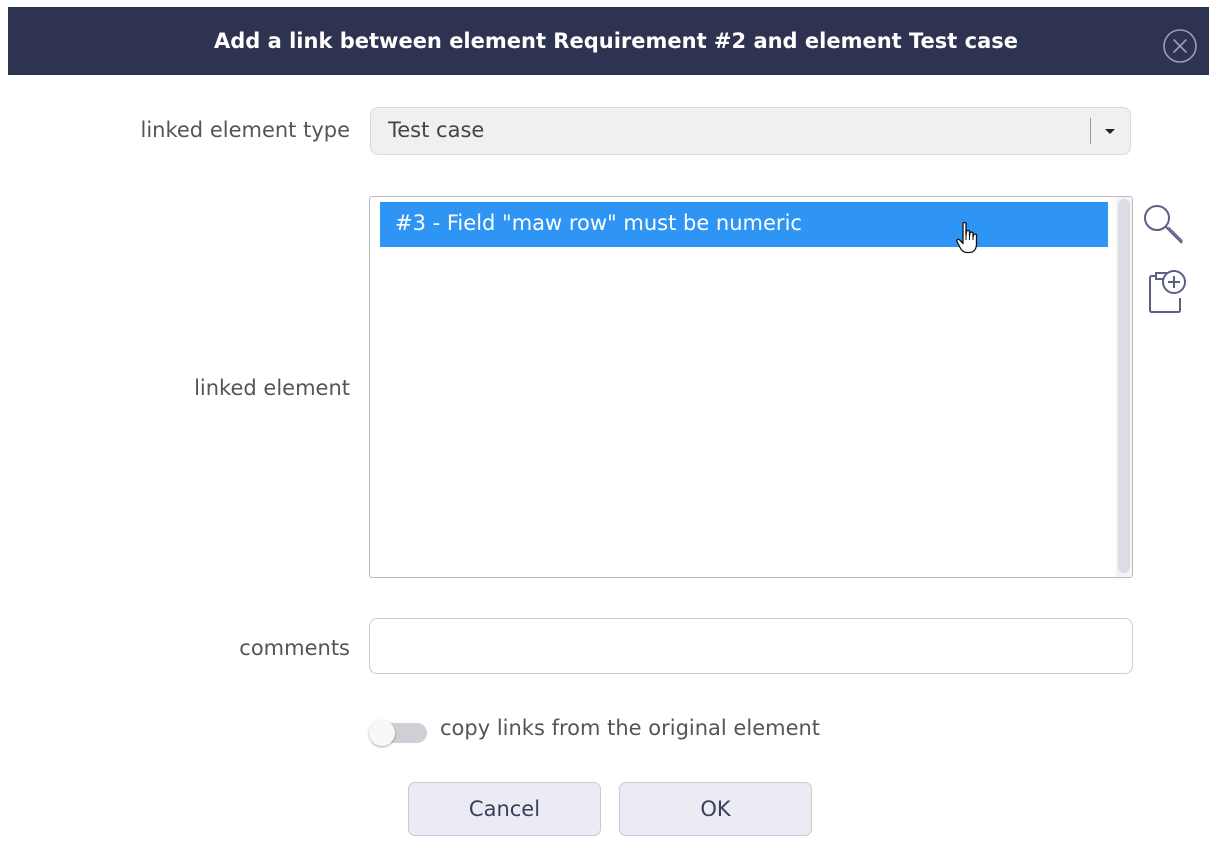 The width and height of the screenshot is (1209, 857). Describe the element at coordinates (504, 809) in the screenshot. I see `cancel-button: Cancel` at that location.